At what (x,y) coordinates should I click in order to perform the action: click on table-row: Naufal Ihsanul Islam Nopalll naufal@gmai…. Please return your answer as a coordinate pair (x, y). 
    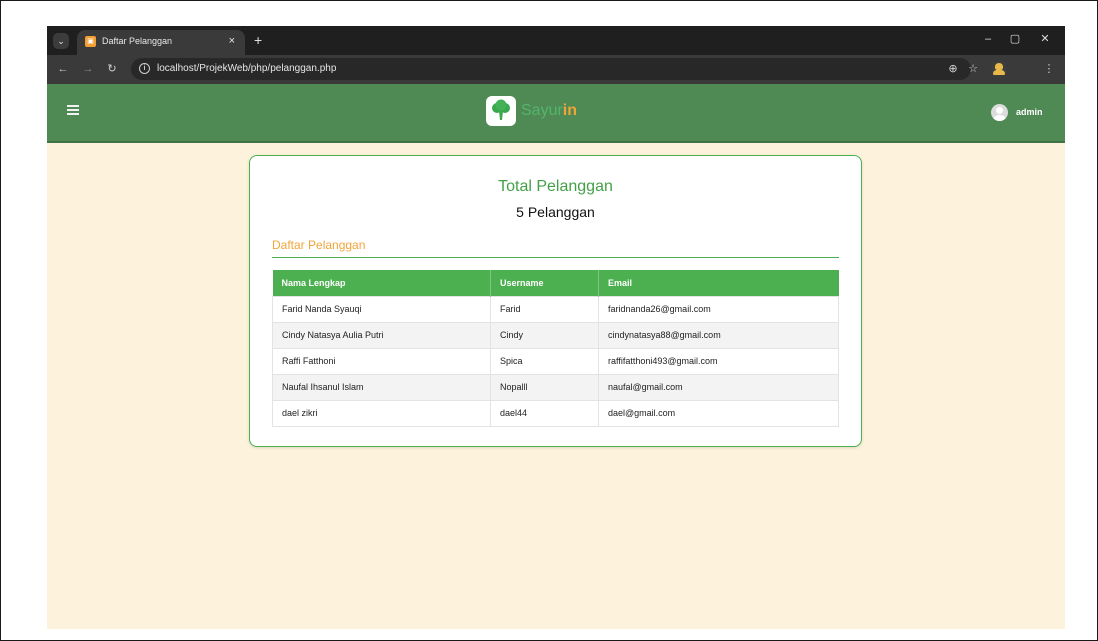
    Looking at the image, I should click on (555, 387).